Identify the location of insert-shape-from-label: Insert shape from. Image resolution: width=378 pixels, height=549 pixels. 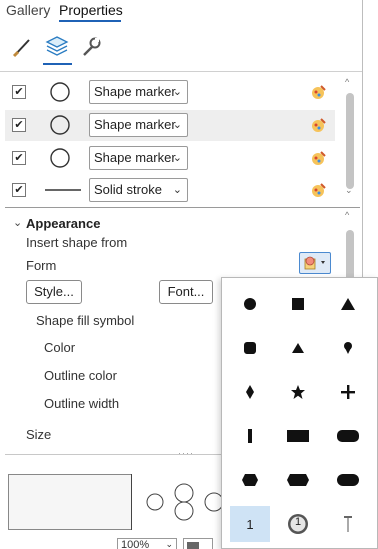
(77, 242).